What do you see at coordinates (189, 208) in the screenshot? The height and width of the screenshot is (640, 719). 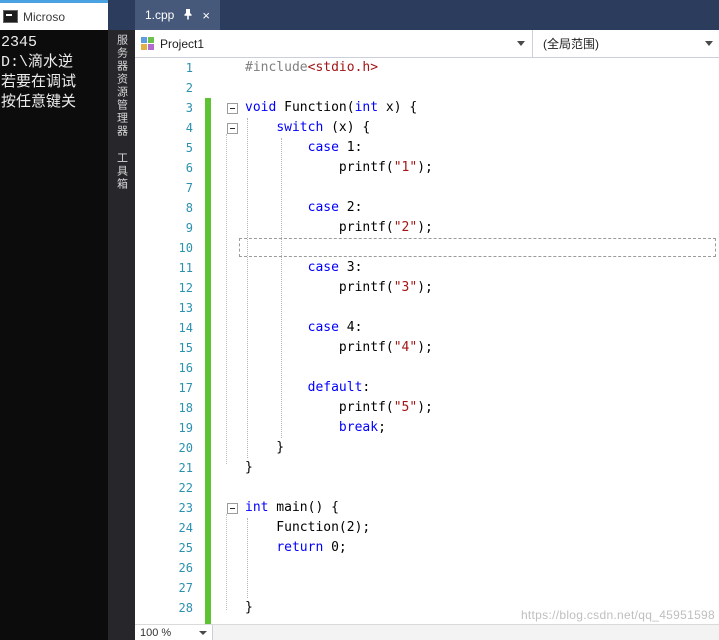 I see `line-number: 8` at bounding box center [189, 208].